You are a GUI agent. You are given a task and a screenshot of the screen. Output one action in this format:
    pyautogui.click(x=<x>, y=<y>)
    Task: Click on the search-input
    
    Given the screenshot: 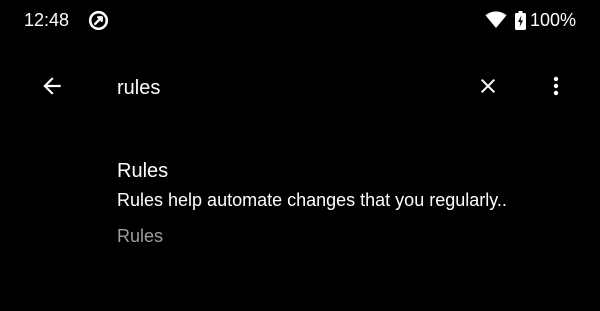 What is the action you would take?
    pyautogui.click(x=282, y=88)
    